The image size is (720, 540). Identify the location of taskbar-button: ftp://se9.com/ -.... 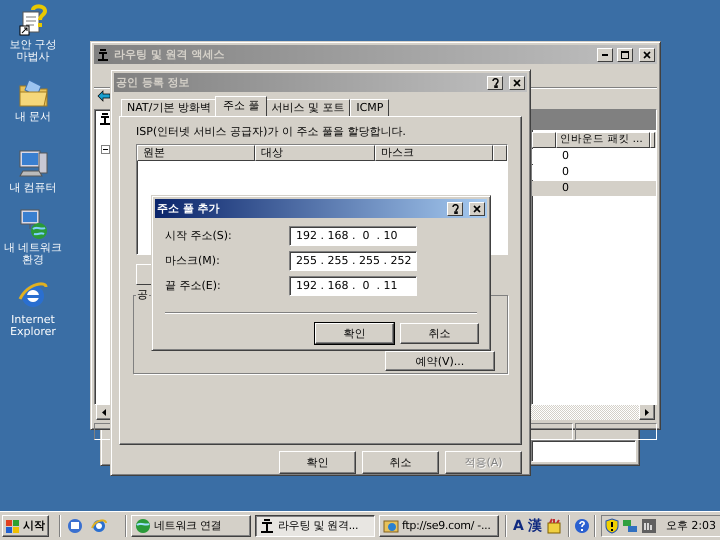
(439, 526).